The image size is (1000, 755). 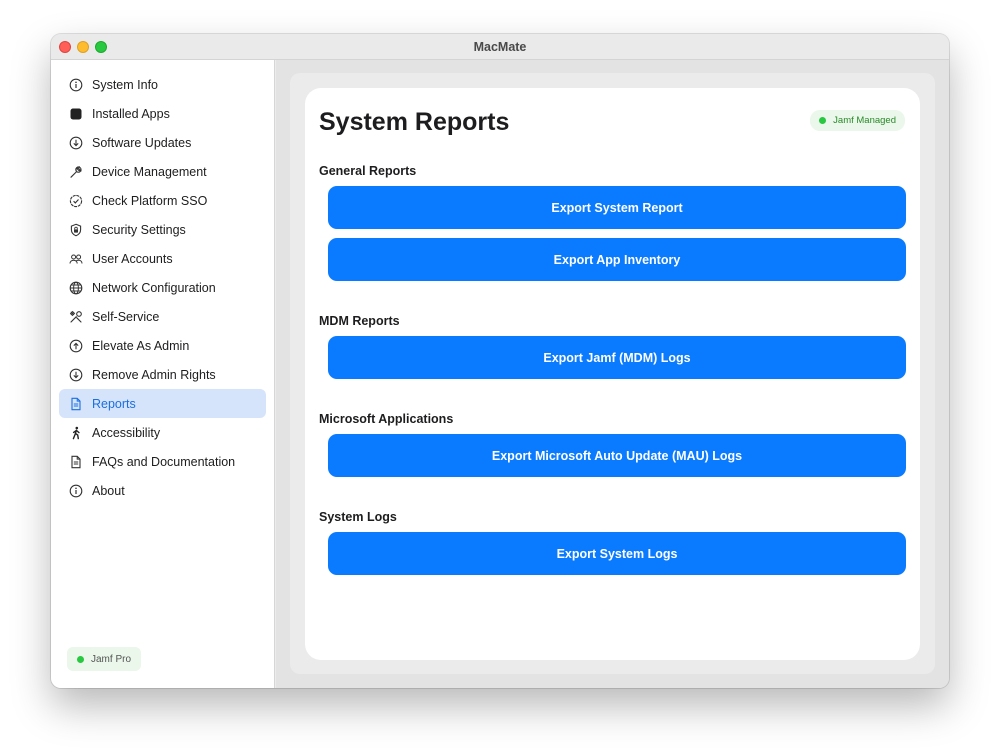 I want to click on page-title: System Reports, so click(x=414, y=122).